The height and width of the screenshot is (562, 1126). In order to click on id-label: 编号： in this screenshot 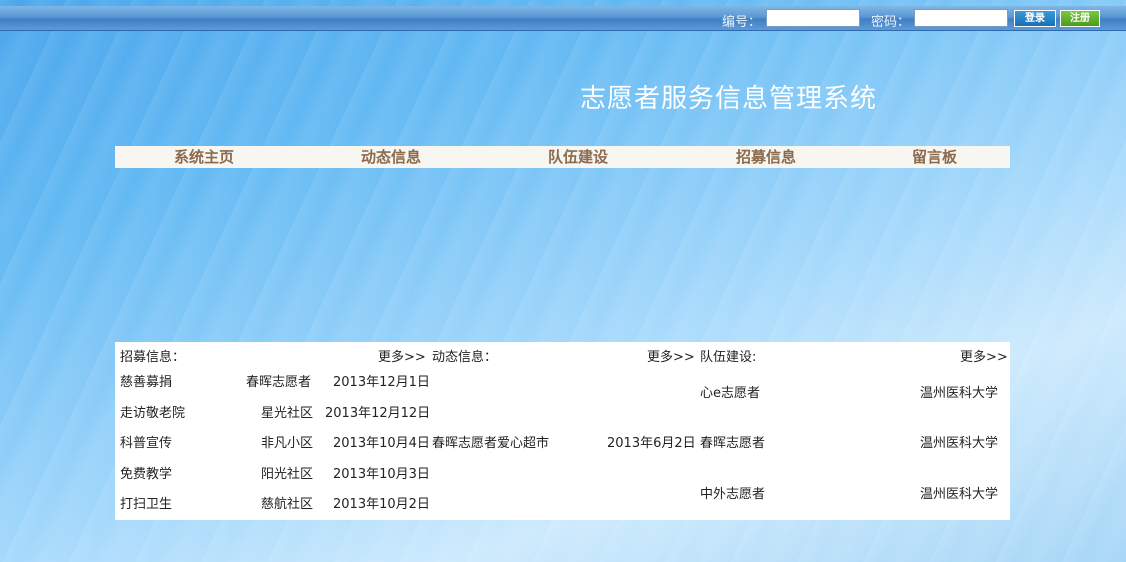, I will do `click(742, 22)`.